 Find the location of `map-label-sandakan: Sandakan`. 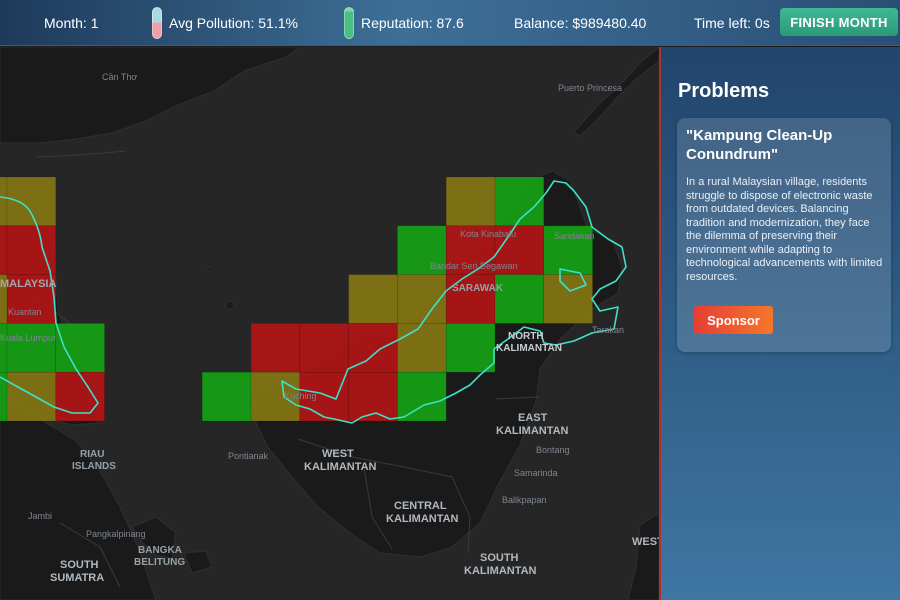

map-label-sandakan: Sandakan is located at coordinates (574, 236).